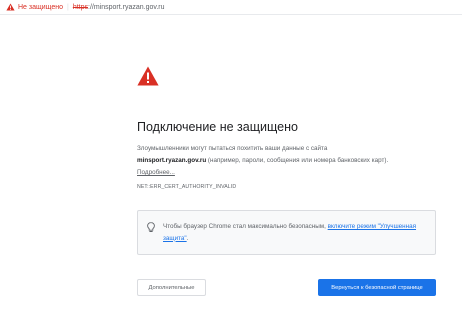  Describe the element at coordinates (148, 76) in the screenshot. I see `danger-triangle-icon` at that location.